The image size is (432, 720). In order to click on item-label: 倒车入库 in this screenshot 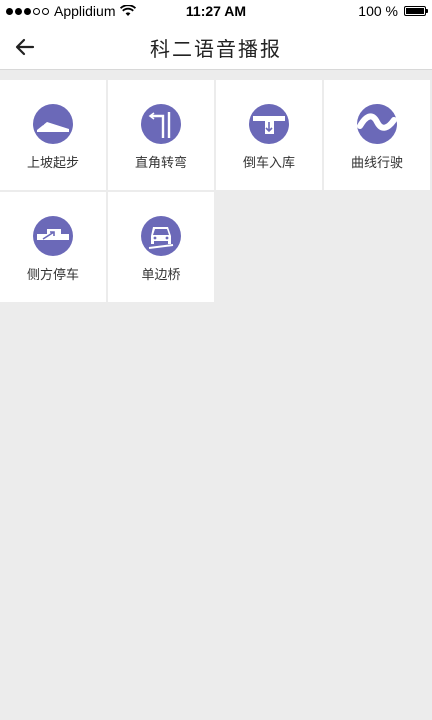, I will do `click(268, 163)`.